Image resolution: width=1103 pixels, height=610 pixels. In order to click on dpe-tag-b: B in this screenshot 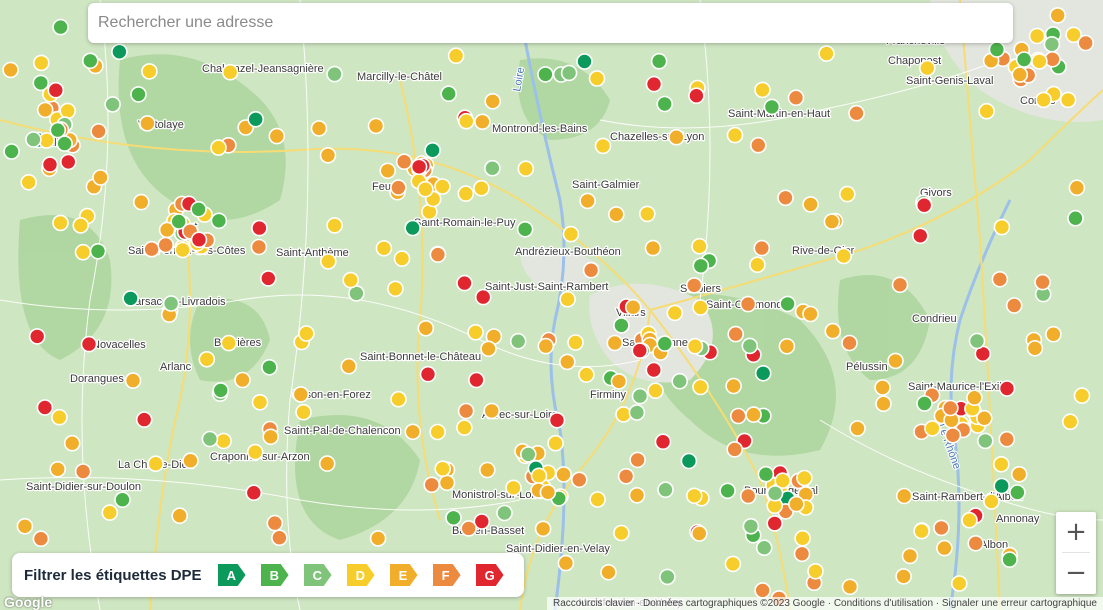, I will do `click(274, 575)`.